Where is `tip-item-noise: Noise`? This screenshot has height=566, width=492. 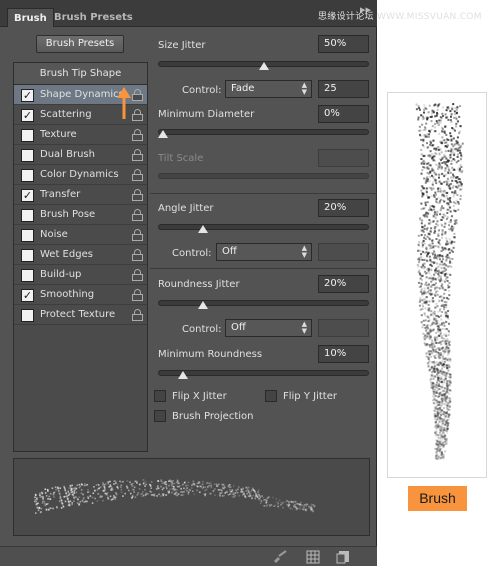 tip-item-noise: Noise is located at coordinates (80, 235).